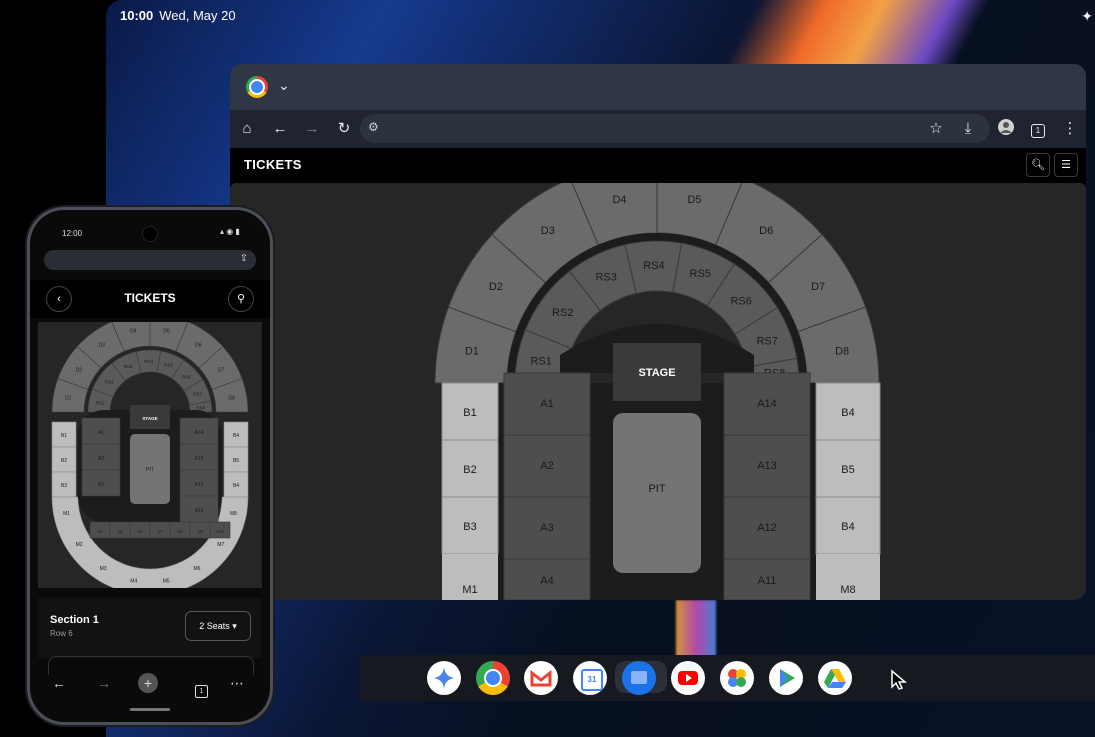 Image resolution: width=1095 pixels, height=737 pixels. I want to click on calendar-icon: 31, so click(590, 678).